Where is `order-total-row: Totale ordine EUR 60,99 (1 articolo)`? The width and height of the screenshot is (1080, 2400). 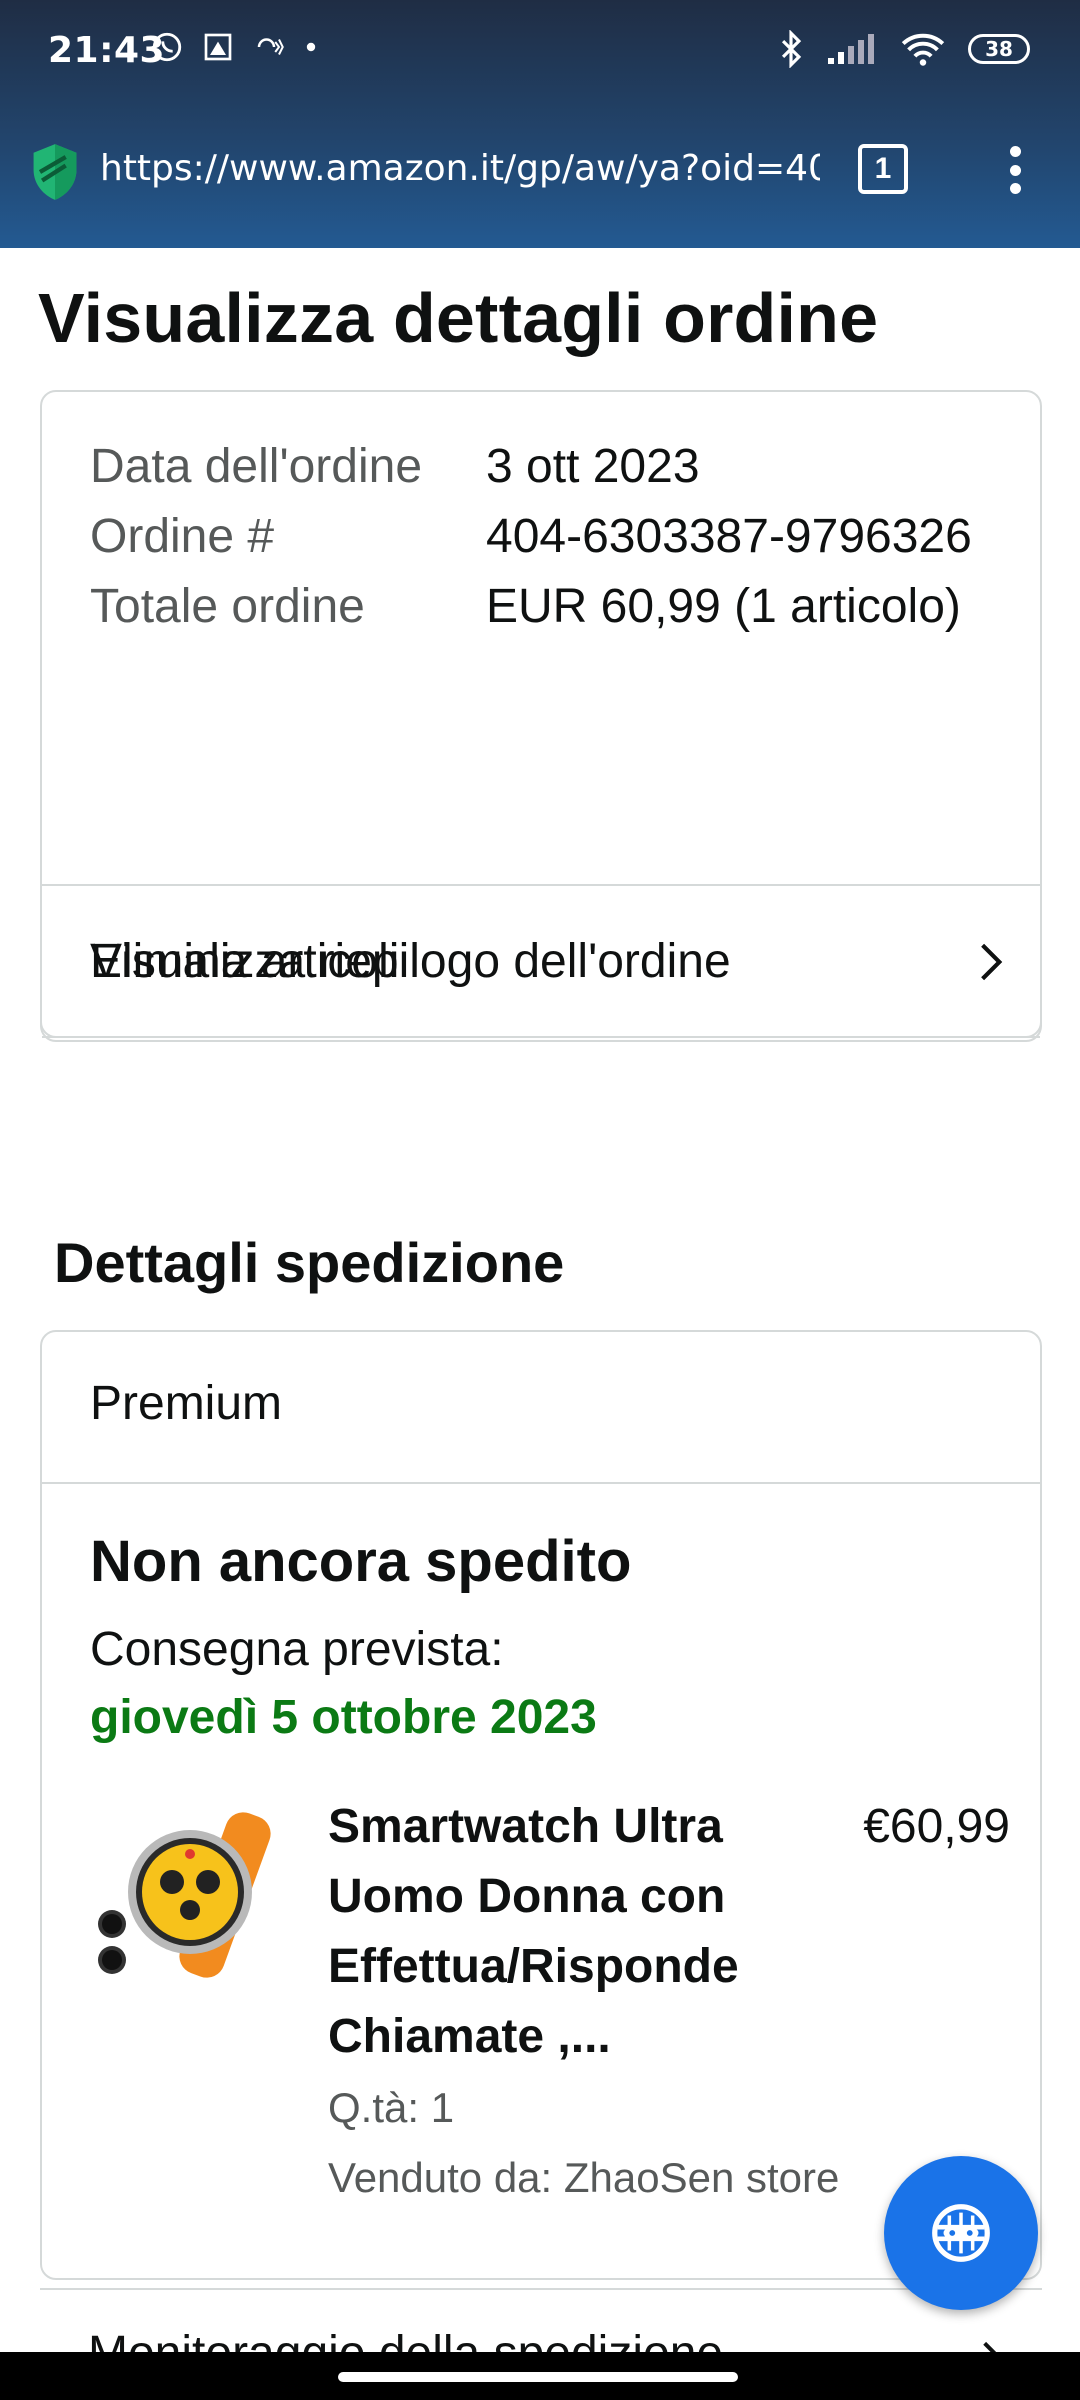 order-total-row: Totale ordine EUR 60,99 (1 articolo) is located at coordinates (550, 607).